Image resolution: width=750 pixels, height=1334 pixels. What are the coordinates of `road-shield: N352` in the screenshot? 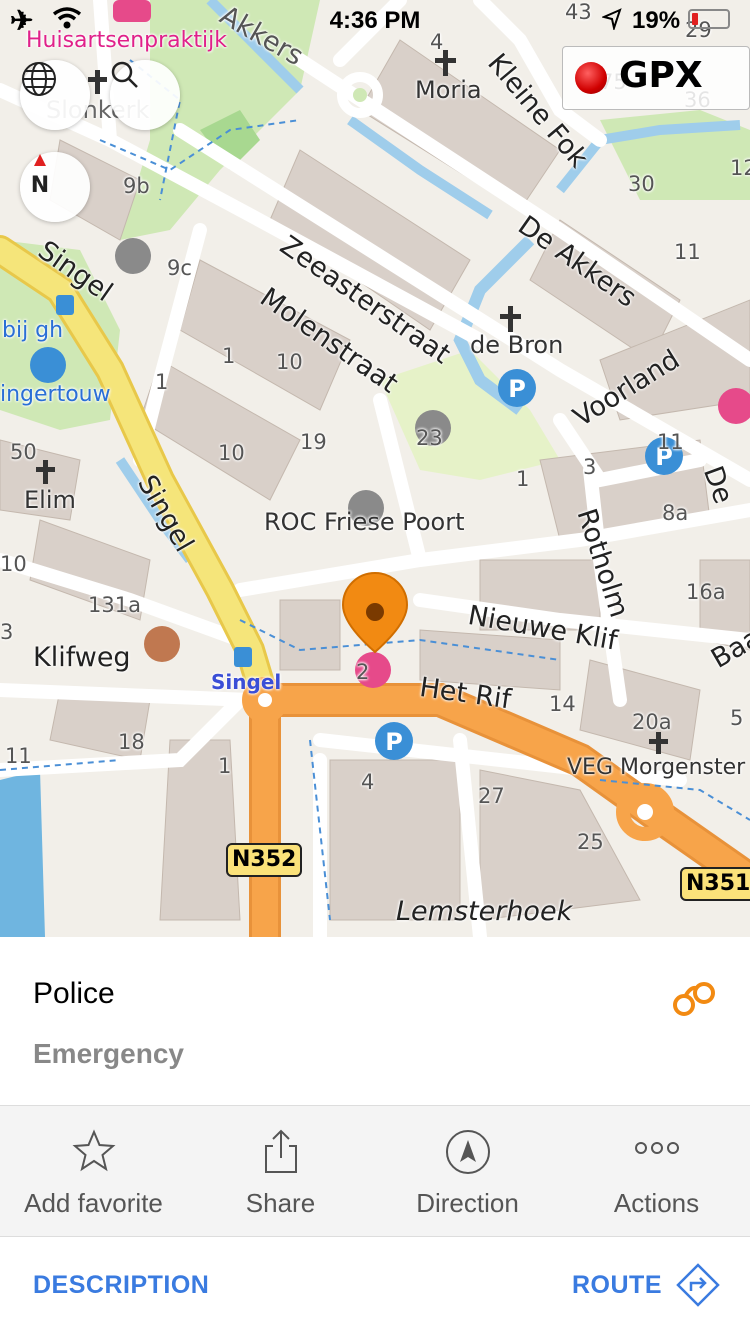 It's located at (264, 860).